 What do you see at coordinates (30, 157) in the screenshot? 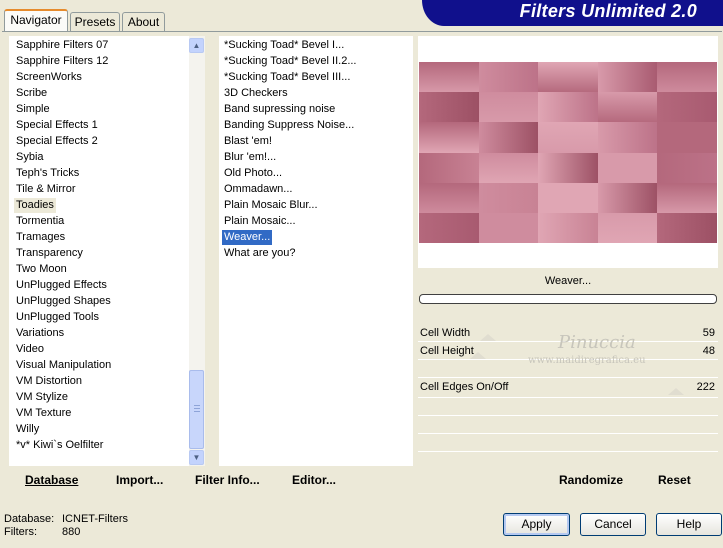
I see `category-item: Sybia` at bounding box center [30, 157].